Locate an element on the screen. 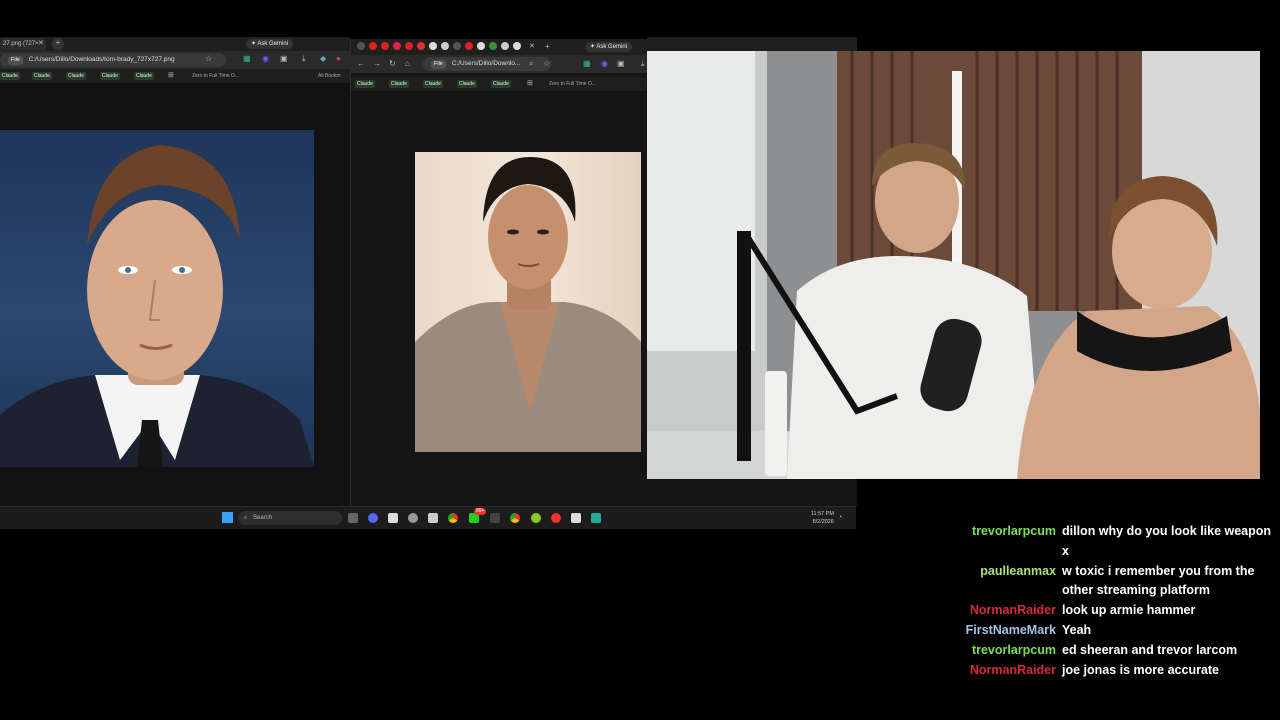 The height and width of the screenshot is (720, 1280). chat-message-text: joe jonas is more accurate is located at coordinates (1141, 670).